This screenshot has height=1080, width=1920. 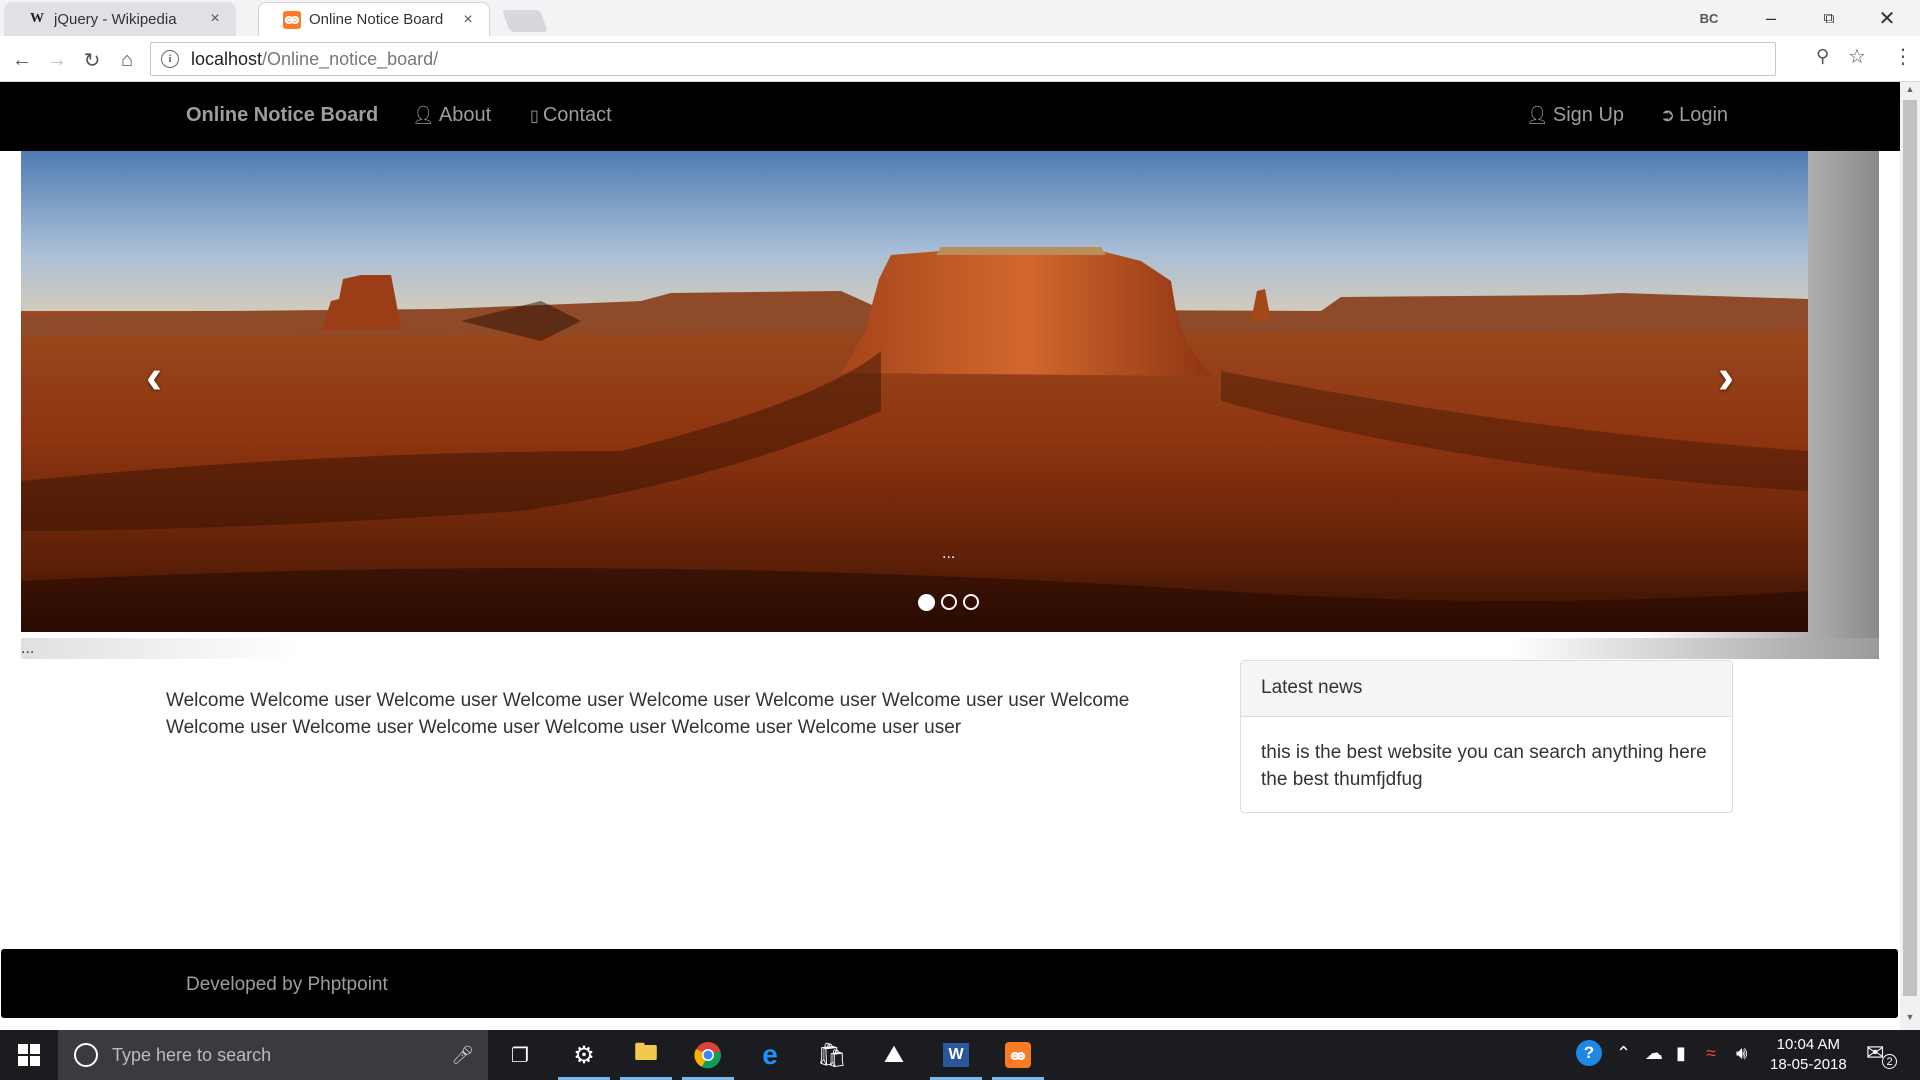 I want to click on settings-gear-icon: ⚙, so click(x=584, y=1055).